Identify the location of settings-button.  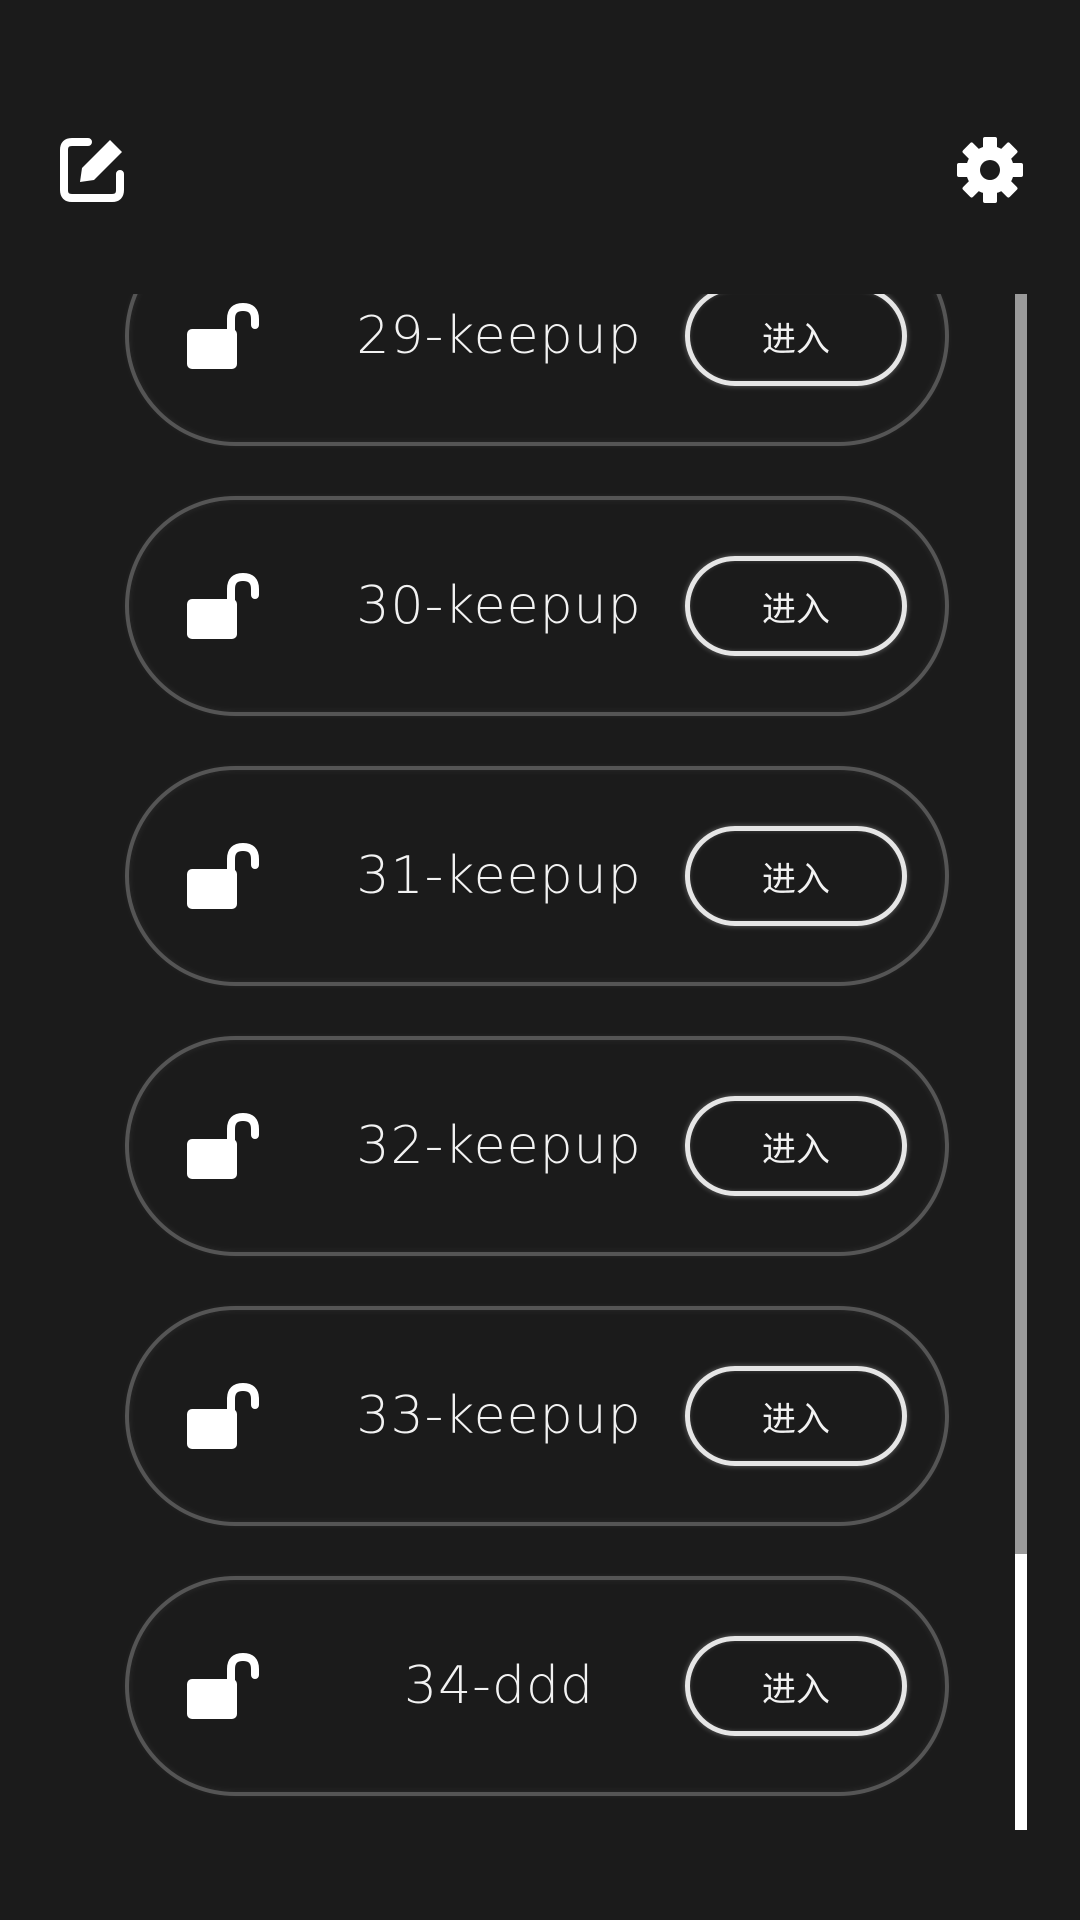
(990, 170).